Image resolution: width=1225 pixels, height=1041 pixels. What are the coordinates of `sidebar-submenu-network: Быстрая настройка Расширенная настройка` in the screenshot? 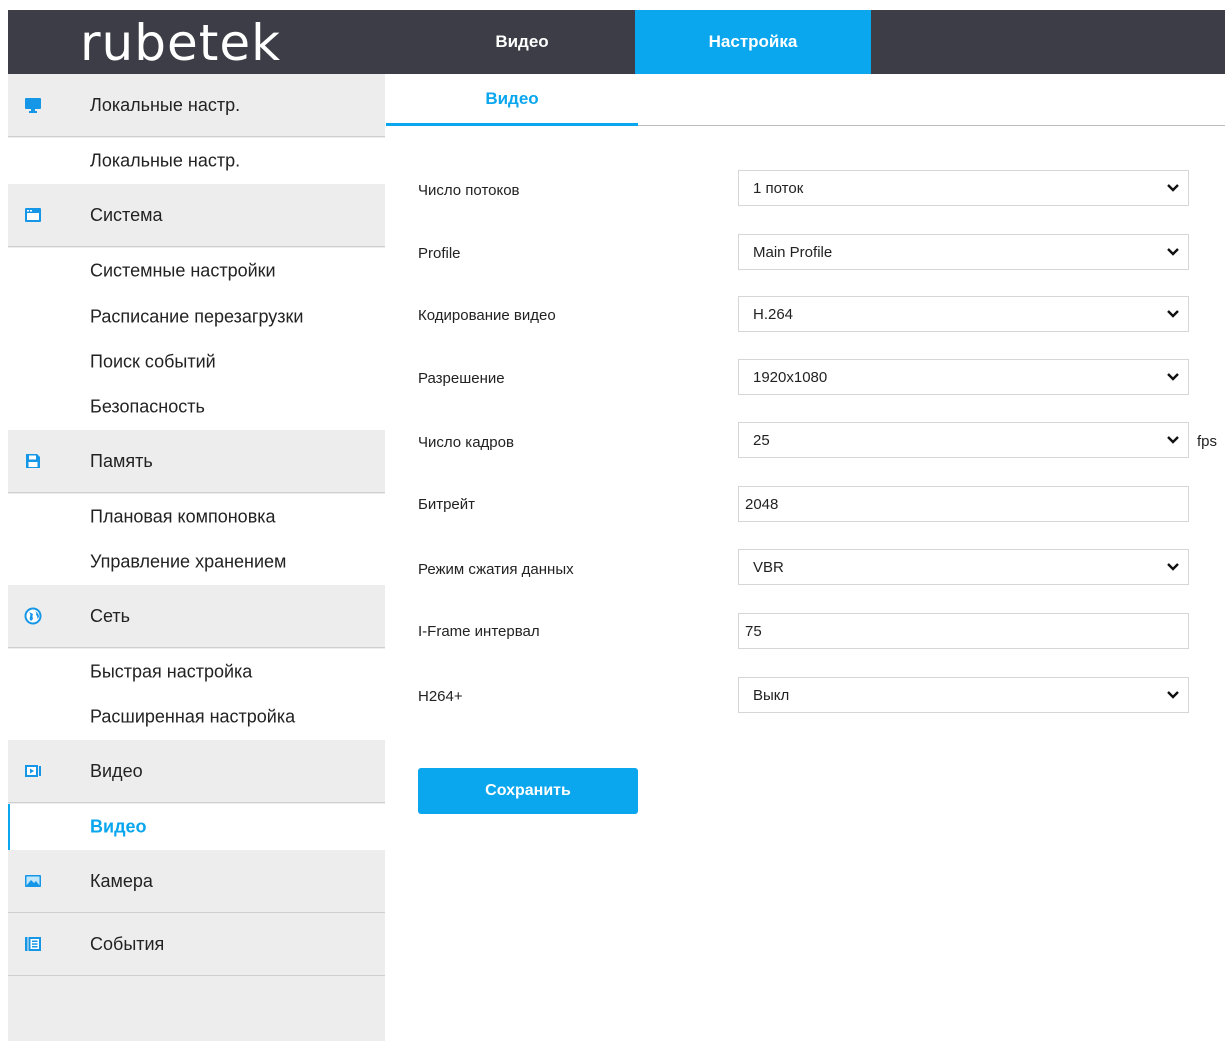 It's located at (196, 694).